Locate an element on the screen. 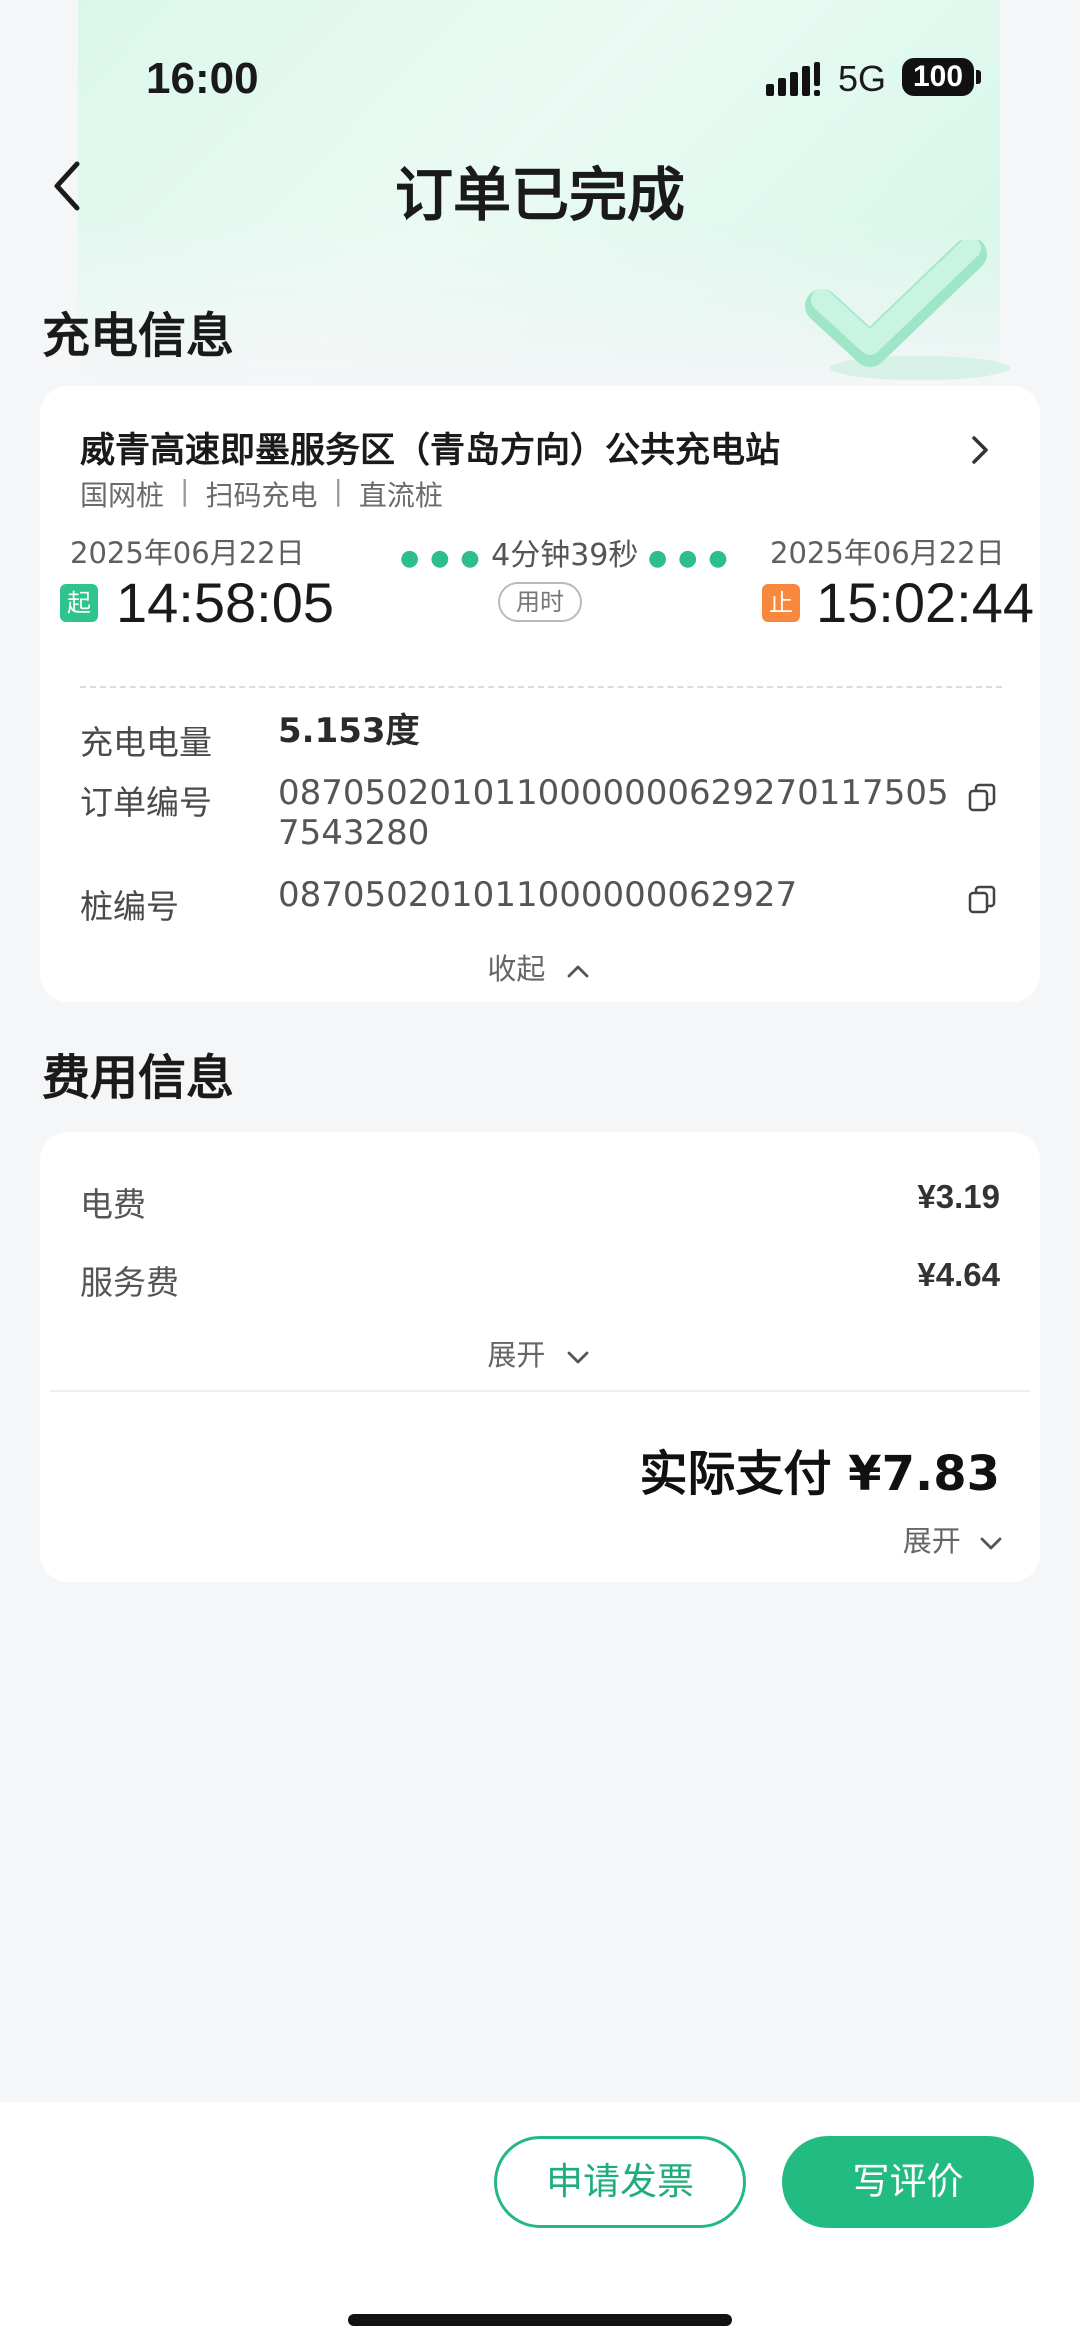  electricity-fee-label: 电费 is located at coordinates (113, 1204).